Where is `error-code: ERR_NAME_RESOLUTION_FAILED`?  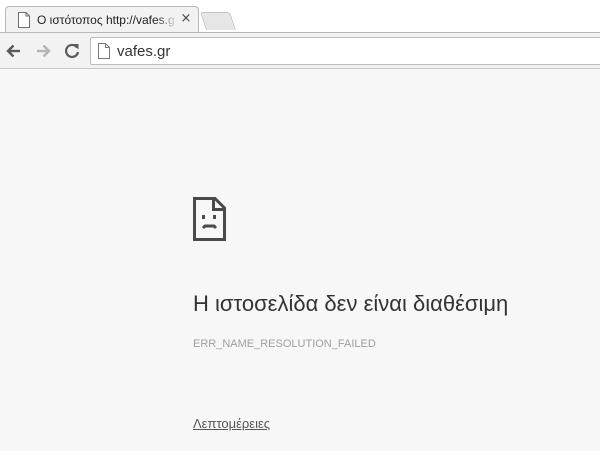
error-code: ERR_NAME_RESOLUTION_FAILED is located at coordinates (284, 344).